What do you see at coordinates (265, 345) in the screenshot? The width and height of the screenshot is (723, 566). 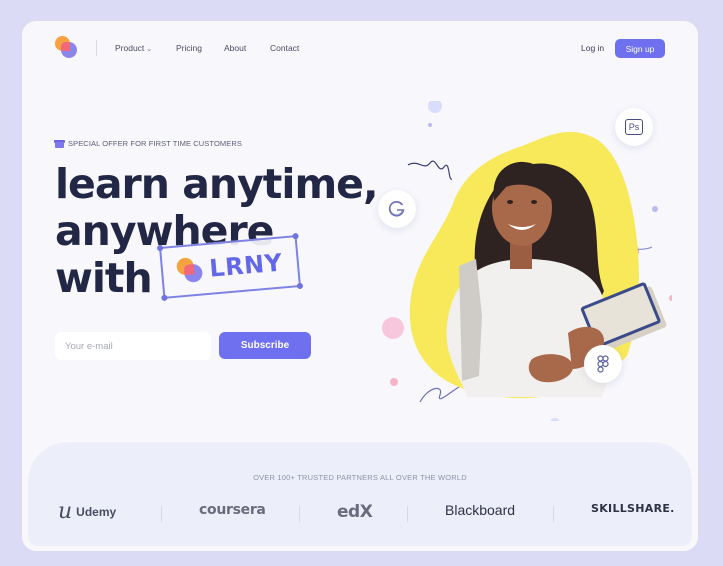 I see `subscribe-button: Subscribe` at bounding box center [265, 345].